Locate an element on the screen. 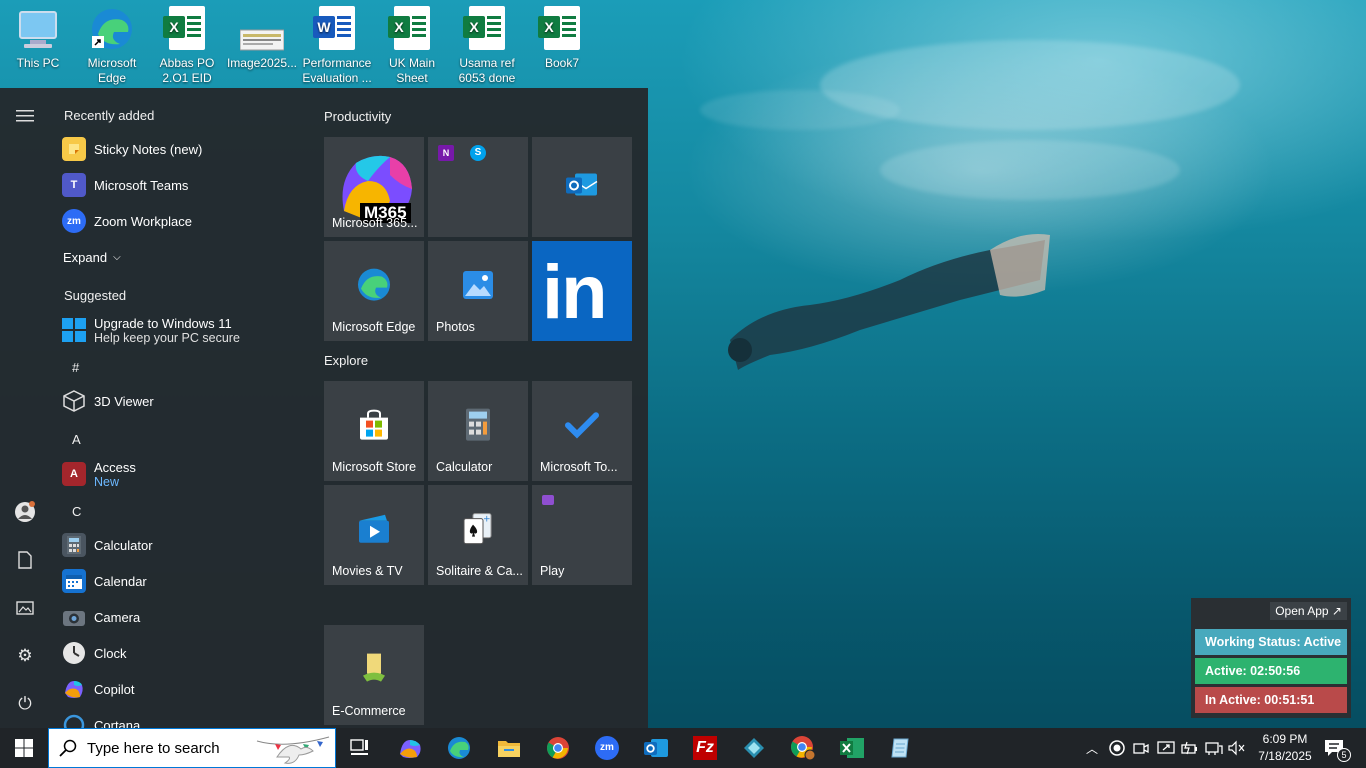  app-label: Cortana is located at coordinates (117, 723).